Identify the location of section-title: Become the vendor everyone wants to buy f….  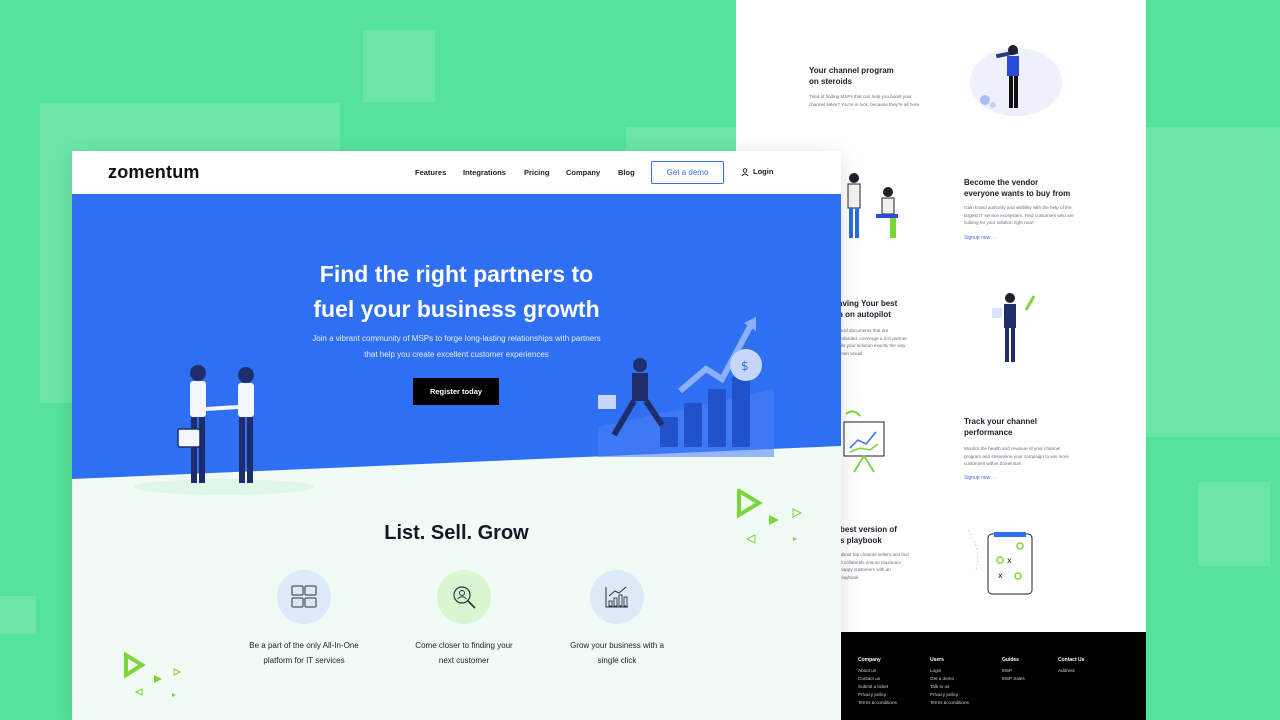
(1017, 188).